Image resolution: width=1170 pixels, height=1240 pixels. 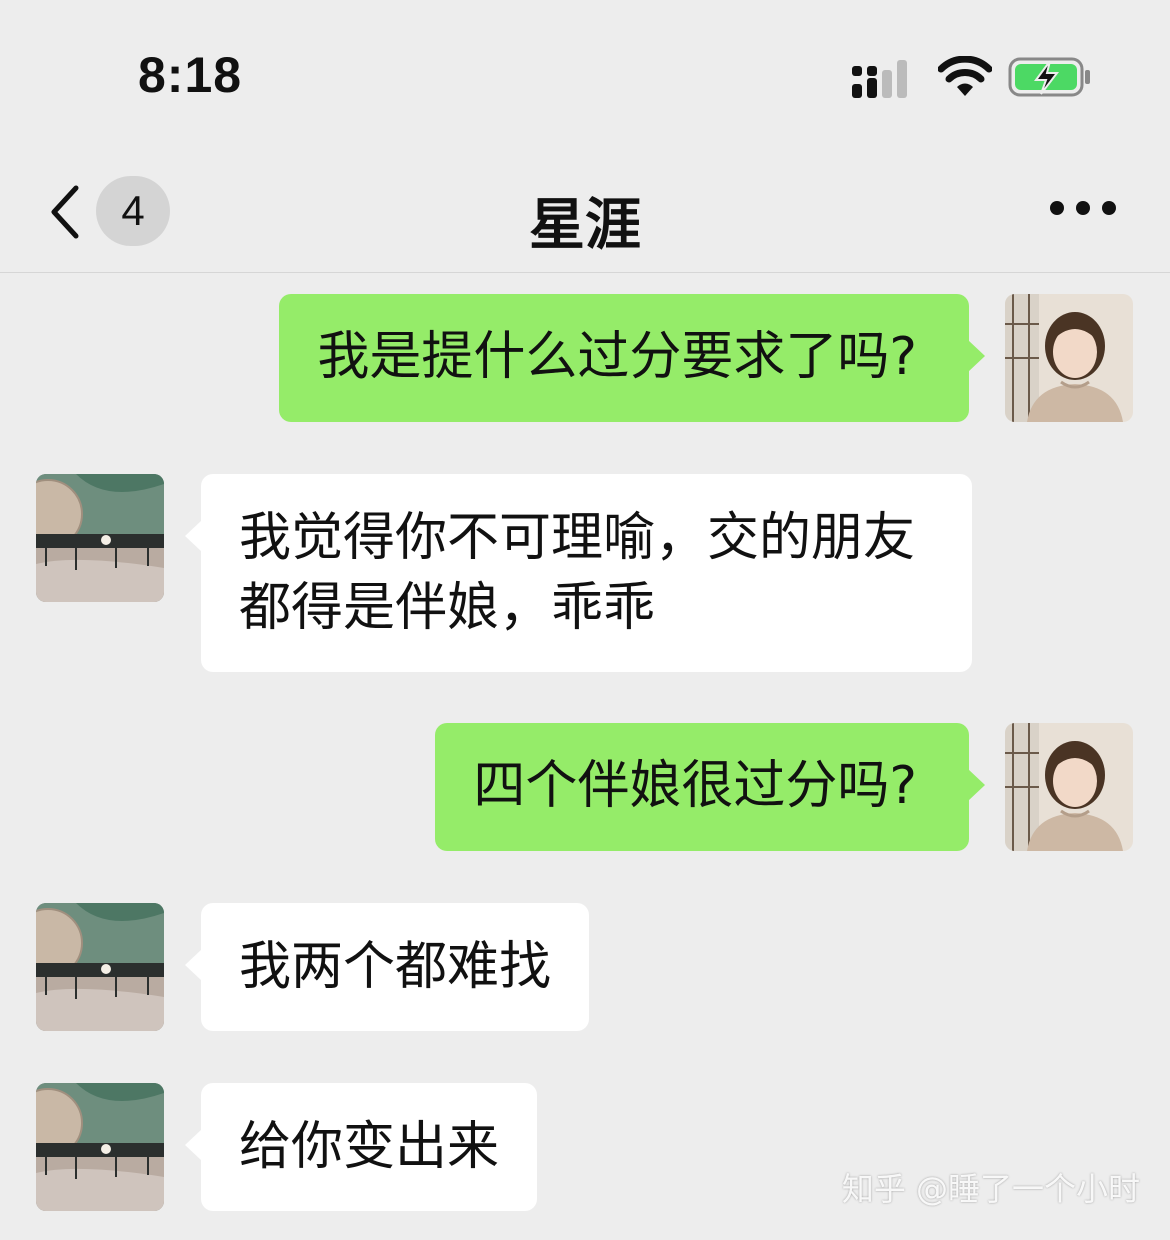 I want to click on status-icons, so click(x=962, y=78).